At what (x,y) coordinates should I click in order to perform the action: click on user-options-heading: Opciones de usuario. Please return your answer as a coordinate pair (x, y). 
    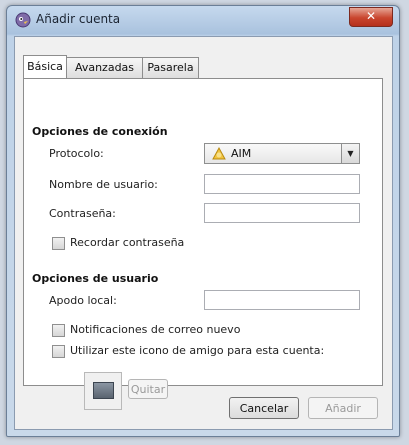
    Looking at the image, I should click on (95, 278).